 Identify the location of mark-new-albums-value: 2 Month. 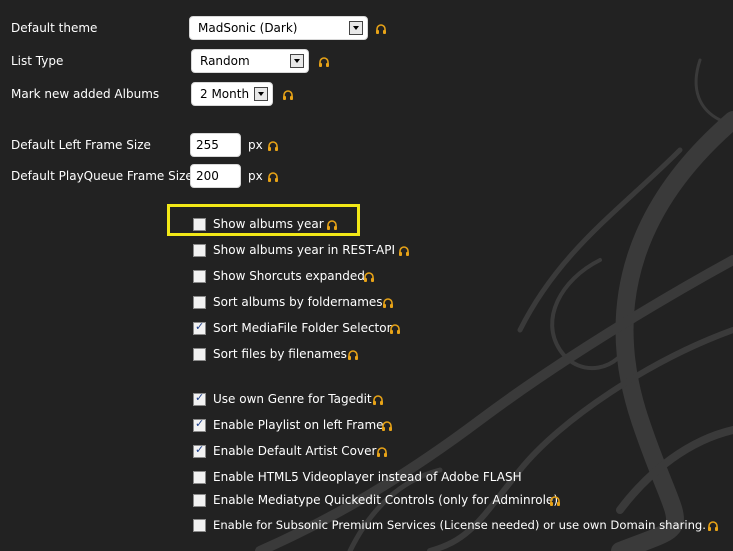
(225, 94).